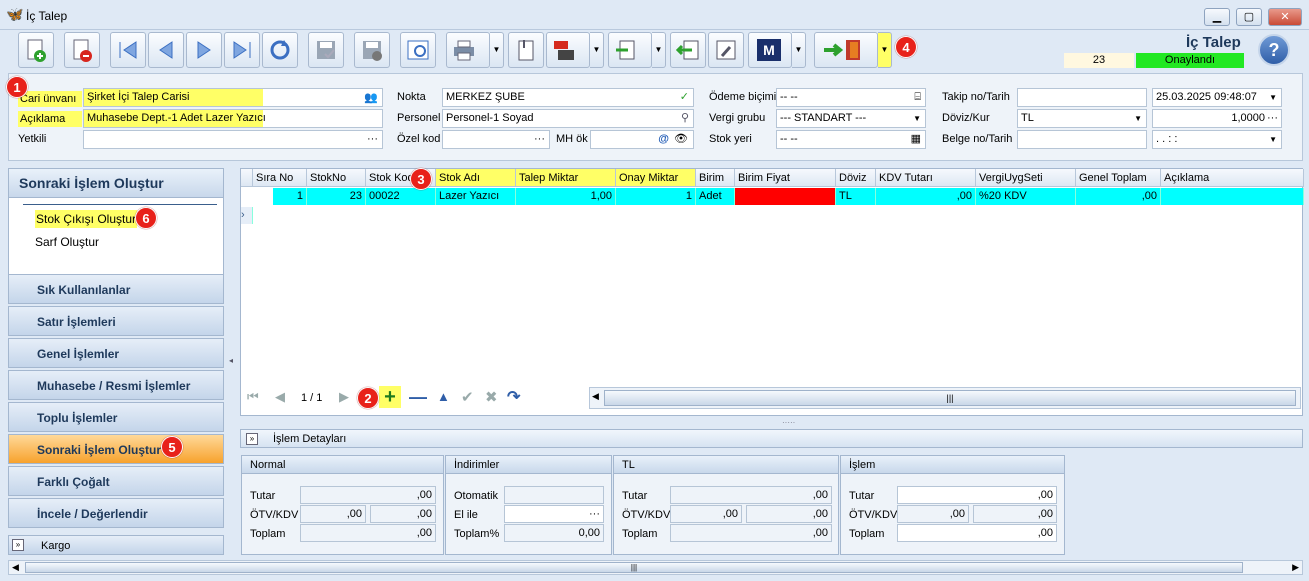 The height and width of the screenshot is (581, 1309). Describe the element at coordinates (916, 139) in the screenshot. I see `grid-icon: ▦` at that location.